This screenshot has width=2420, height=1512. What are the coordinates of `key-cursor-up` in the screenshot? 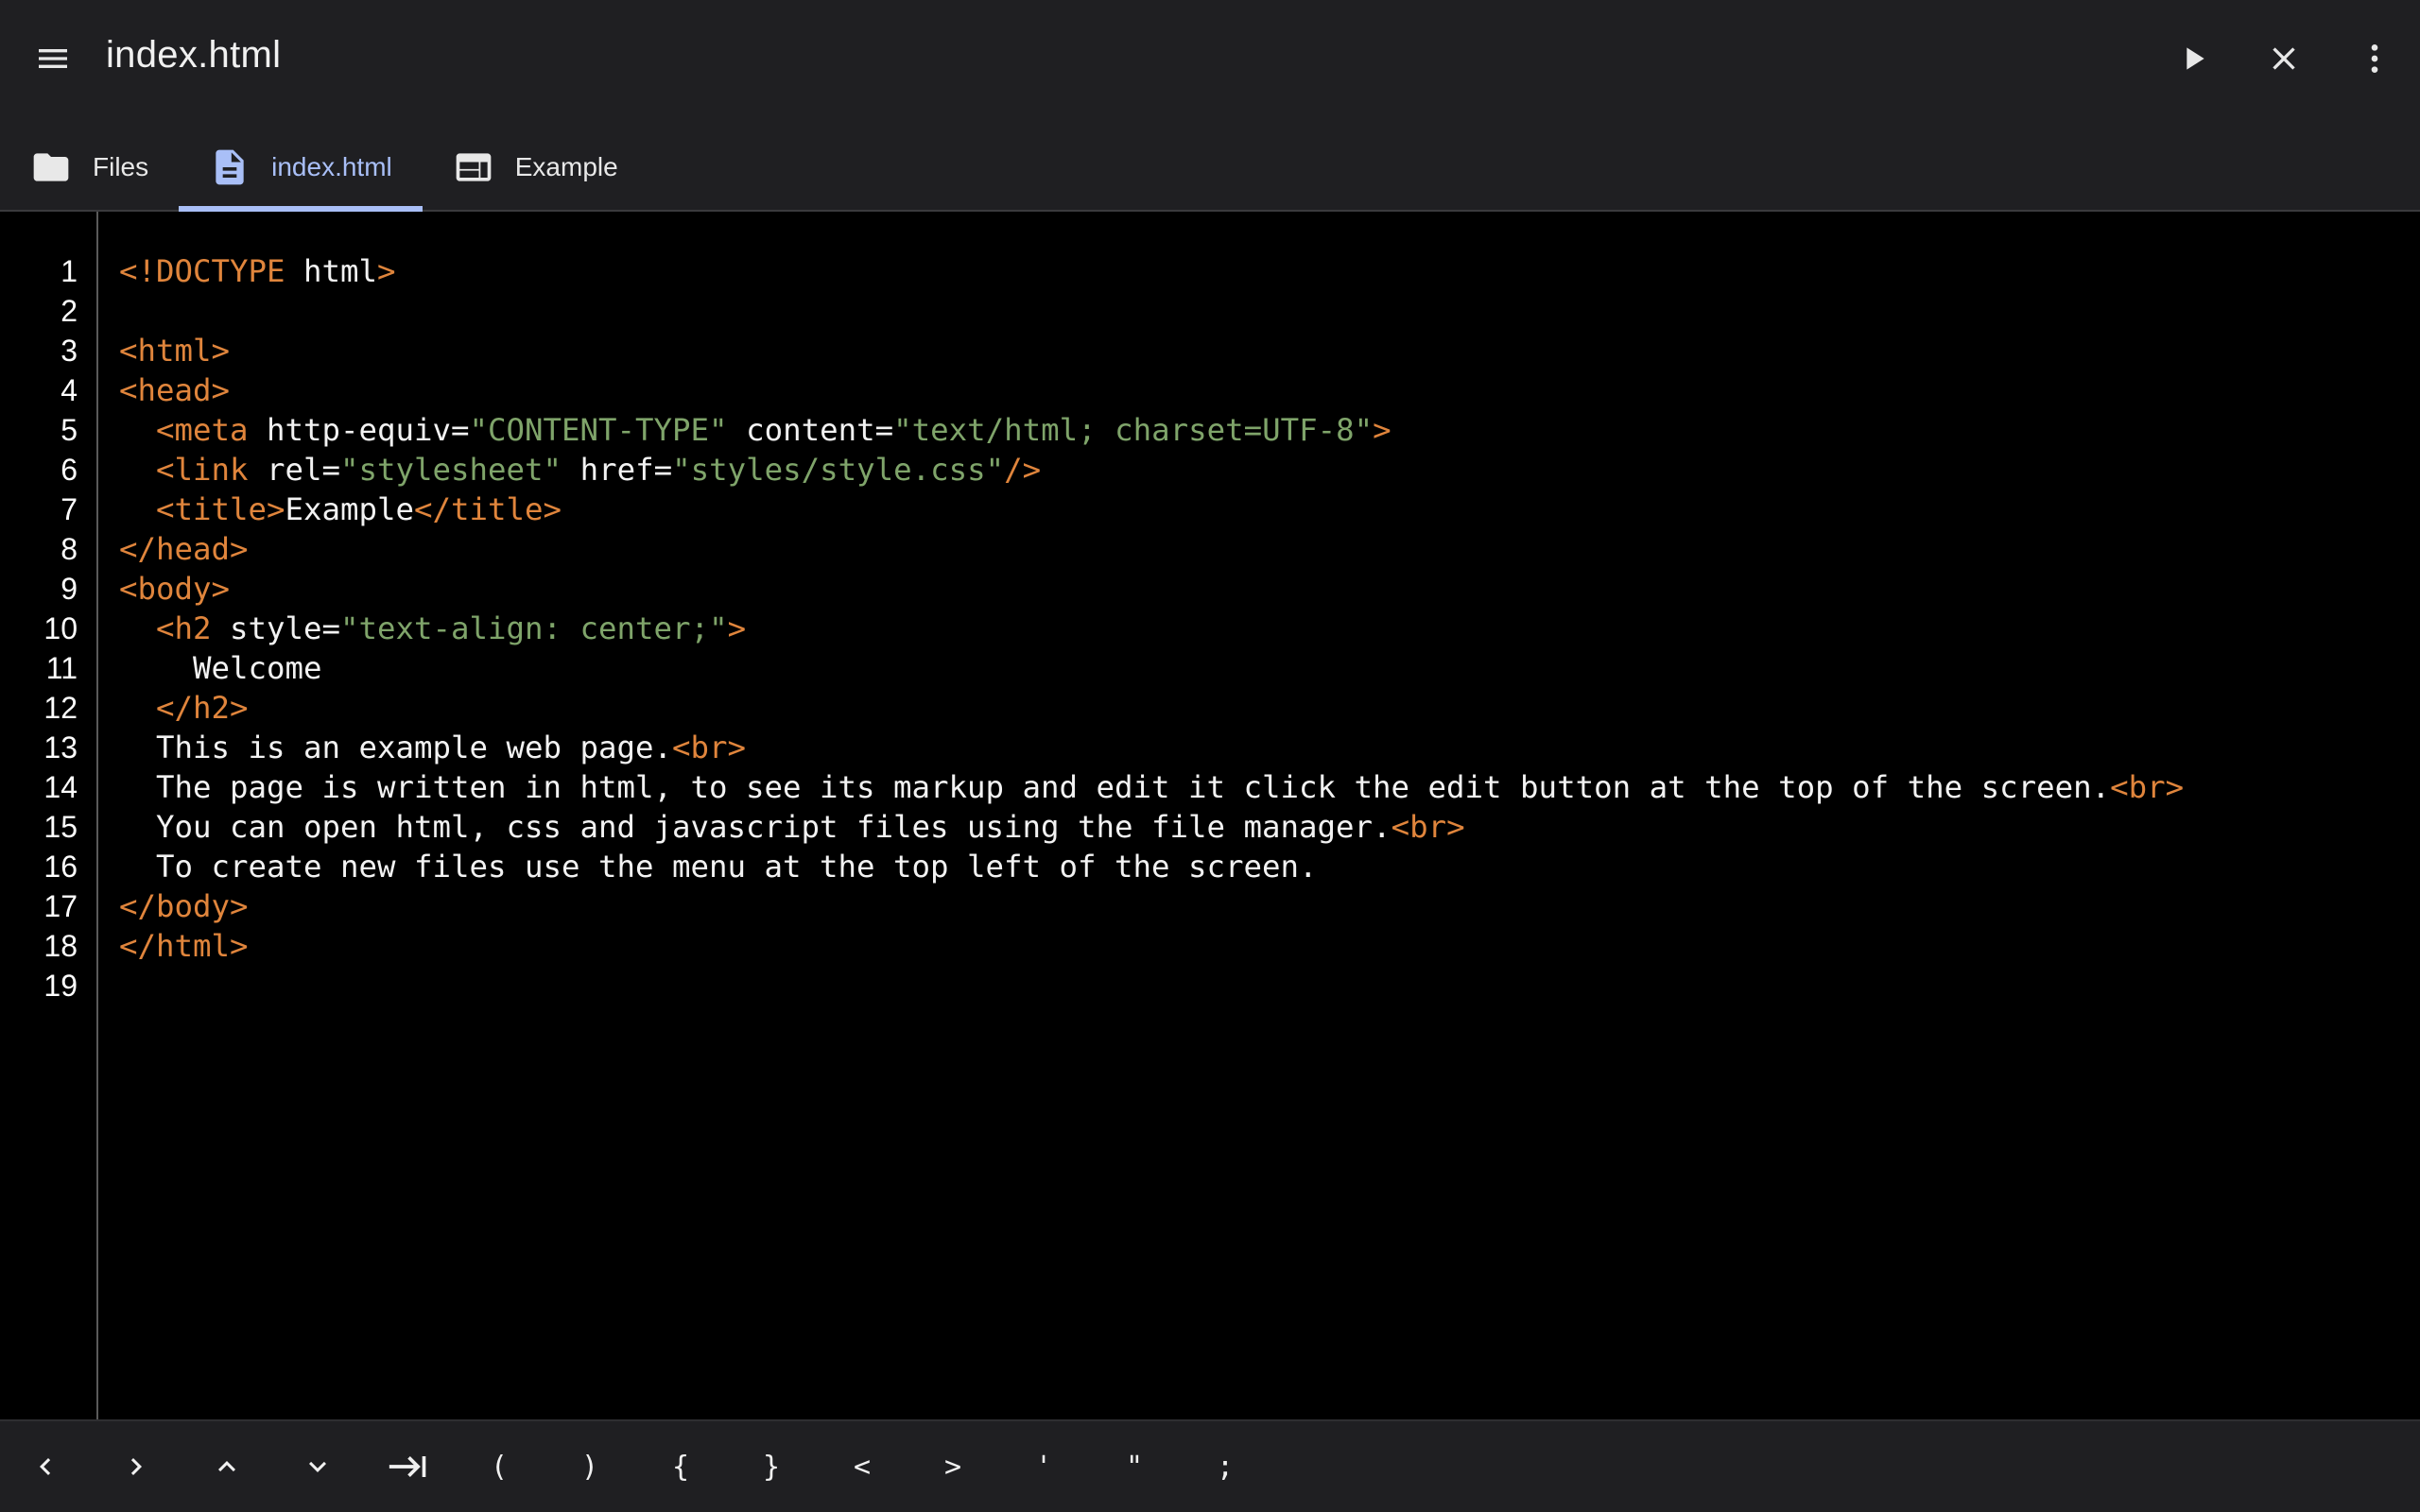 It's located at (227, 1466).